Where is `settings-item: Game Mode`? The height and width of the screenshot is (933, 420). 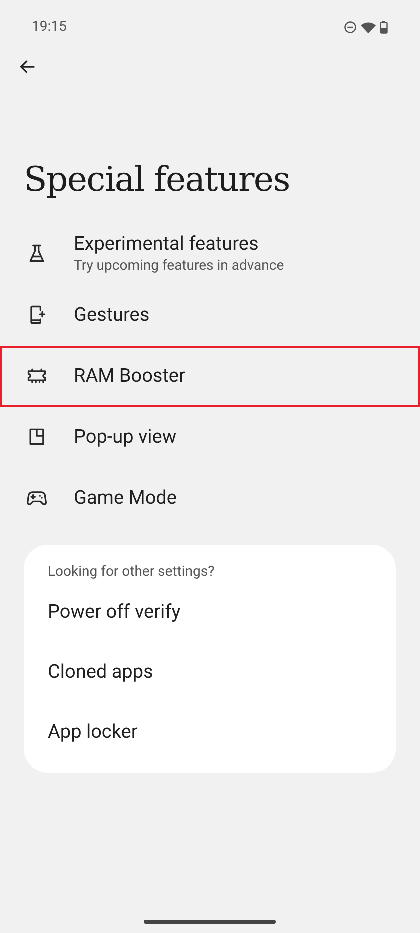
settings-item: Game Mode is located at coordinates (210, 498).